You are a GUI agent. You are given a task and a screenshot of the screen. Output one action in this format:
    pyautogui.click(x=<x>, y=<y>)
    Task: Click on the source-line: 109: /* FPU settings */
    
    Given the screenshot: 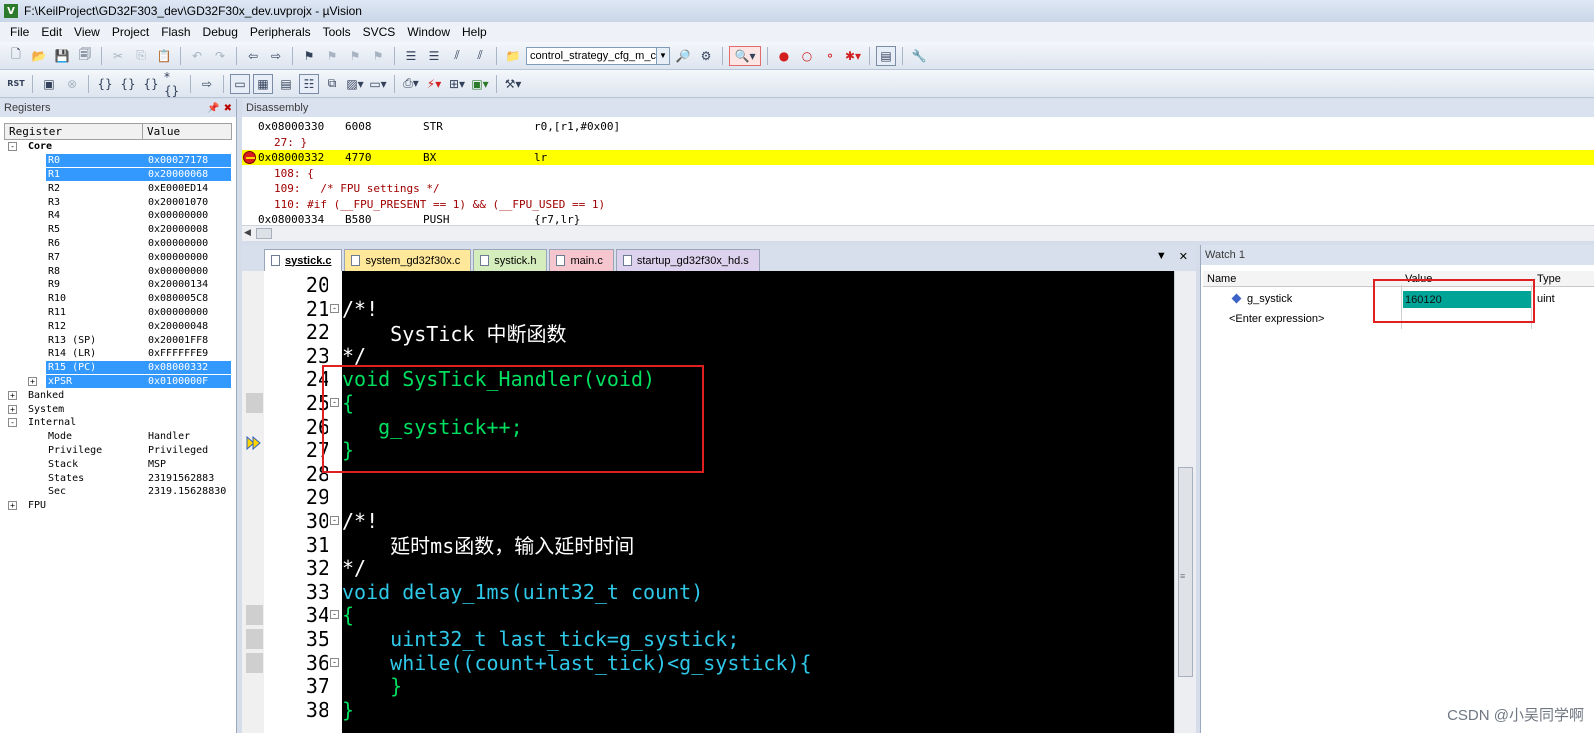 What is the action you would take?
    pyautogui.click(x=918, y=188)
    